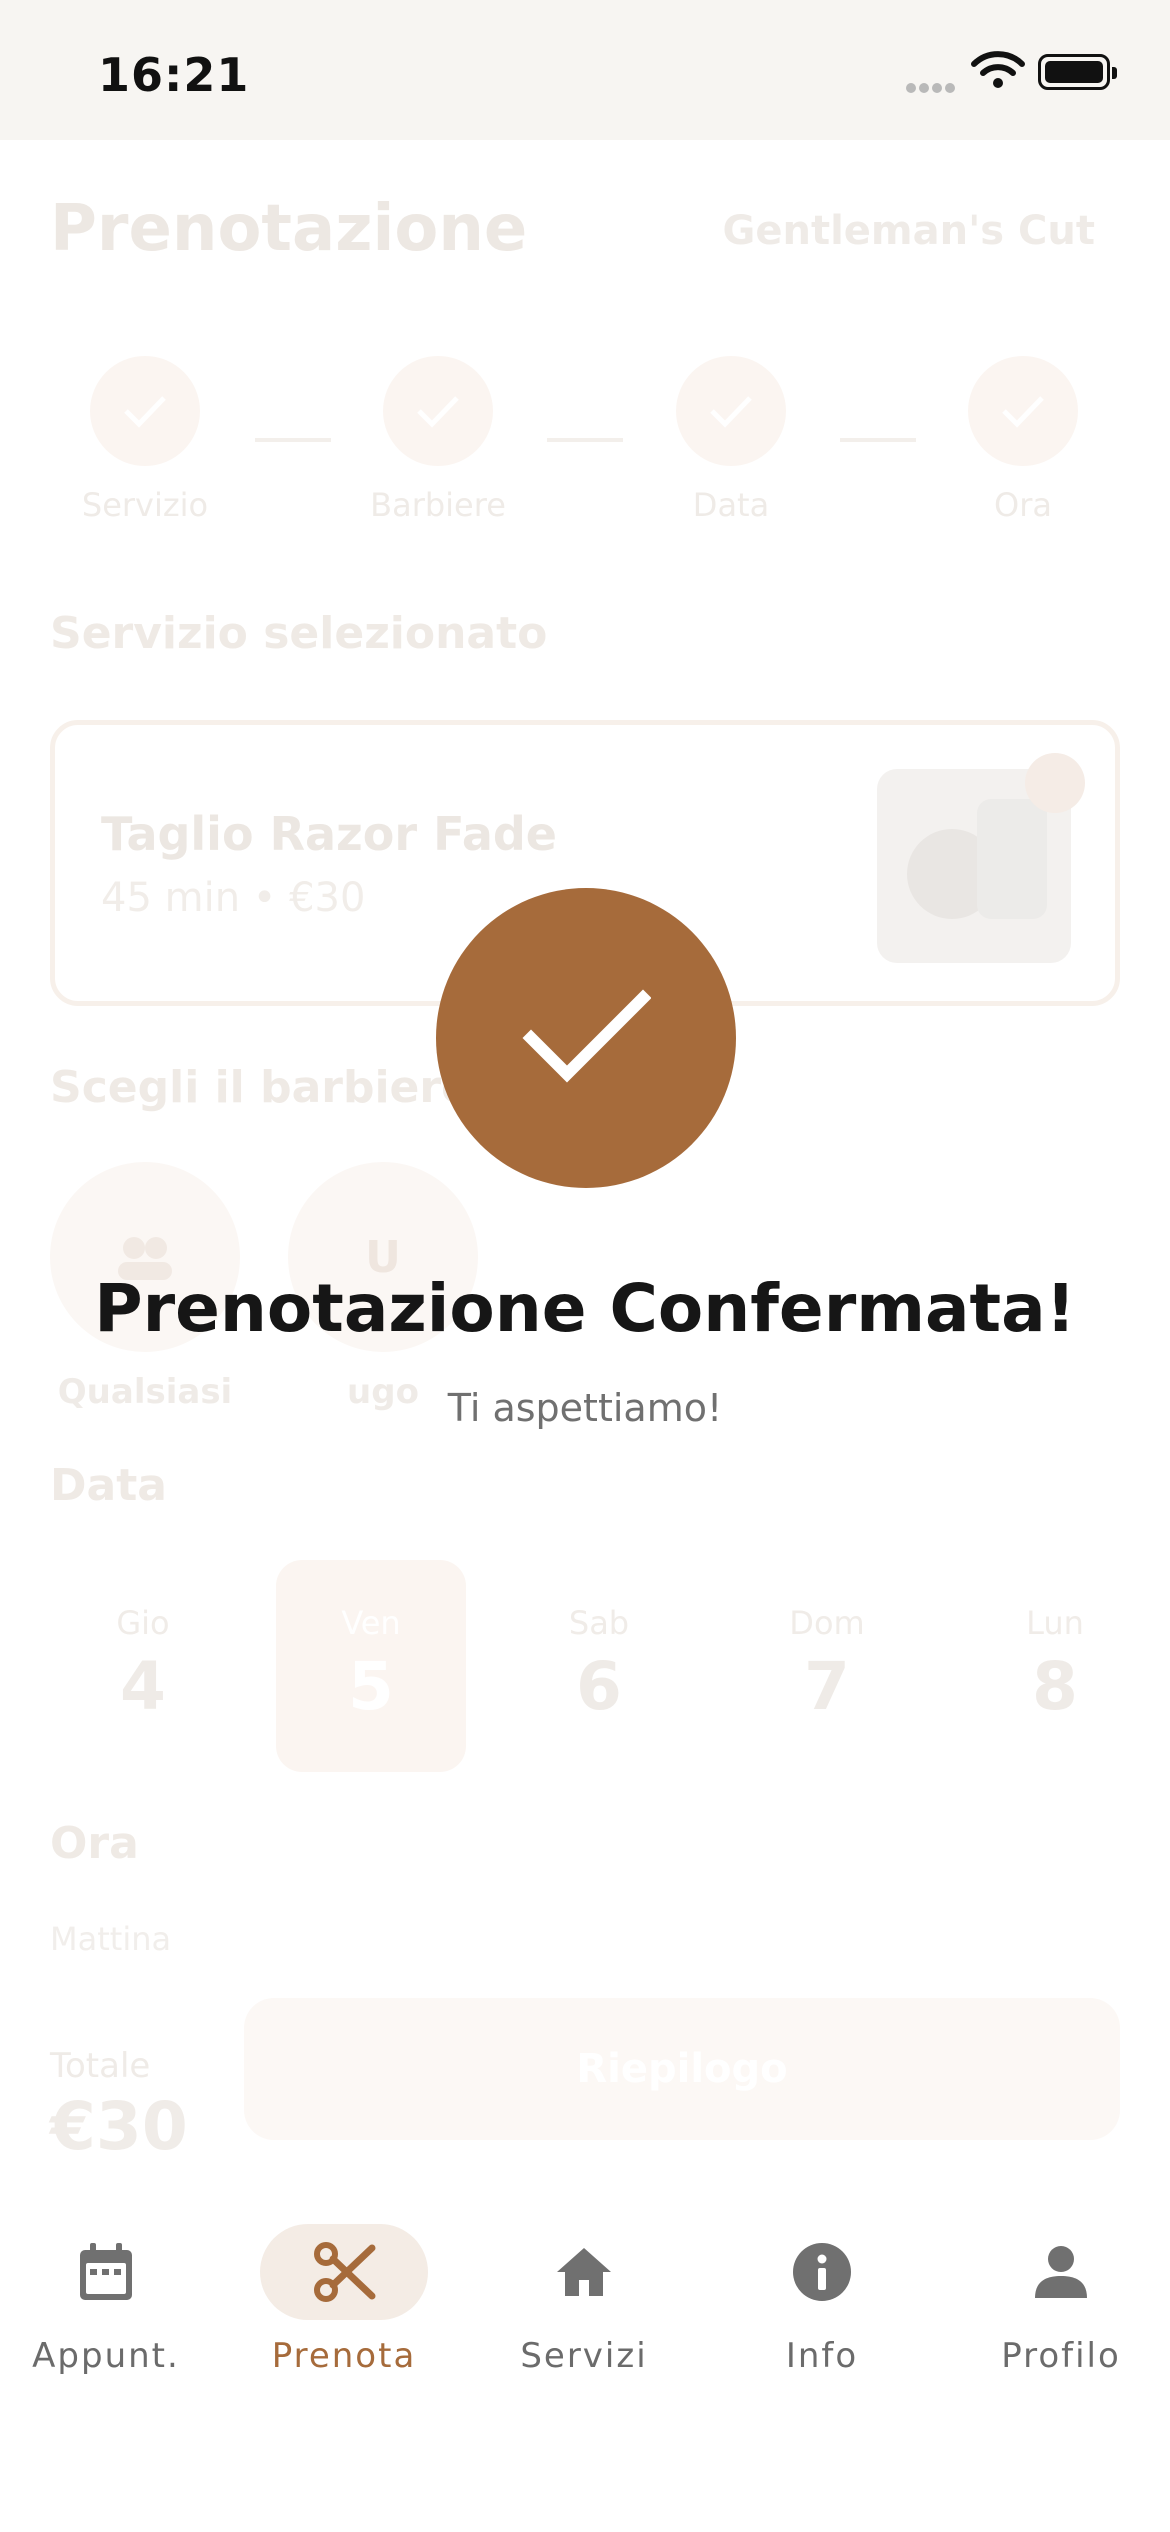  What do you see at coordinates (1061, 2272) in the screenshot?
I see `person-icon` at bounding box center [1061, 2272].